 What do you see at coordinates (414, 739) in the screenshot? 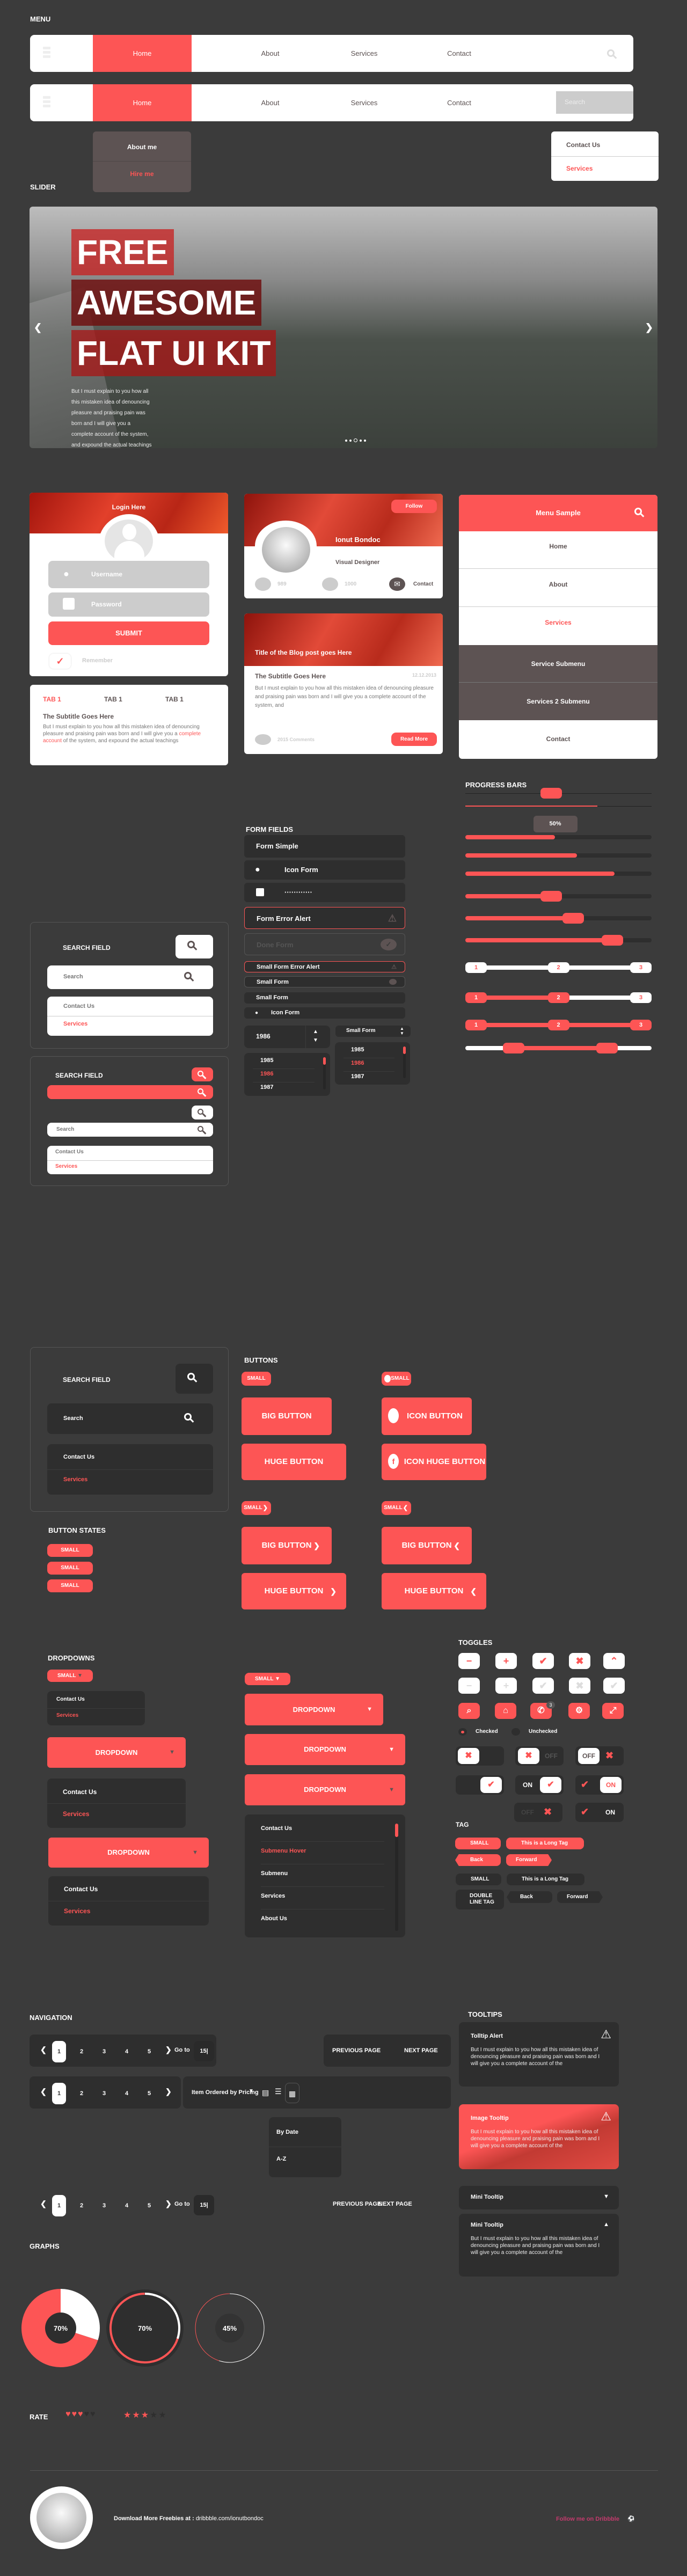
I see `read-more-button: Read More` at bounding box center [414, 739].